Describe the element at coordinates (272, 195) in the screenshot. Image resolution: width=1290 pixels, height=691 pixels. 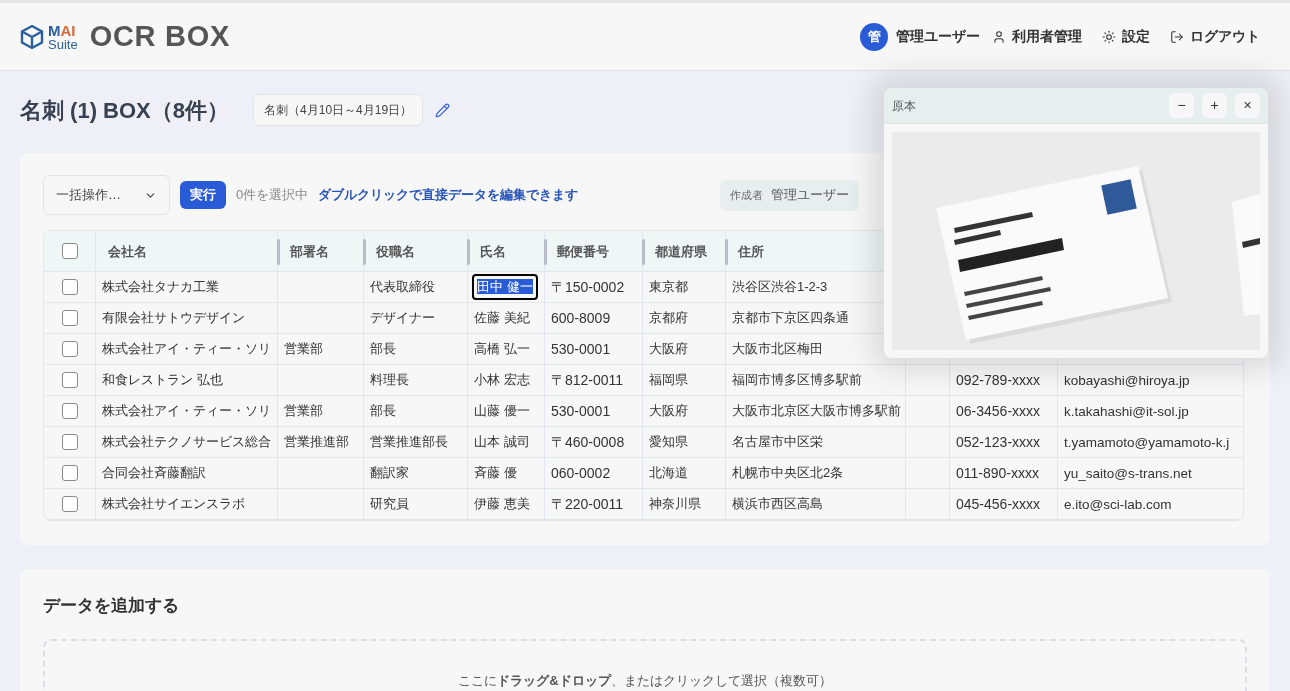
I see `selected-count: 0件を選択中` at that location.